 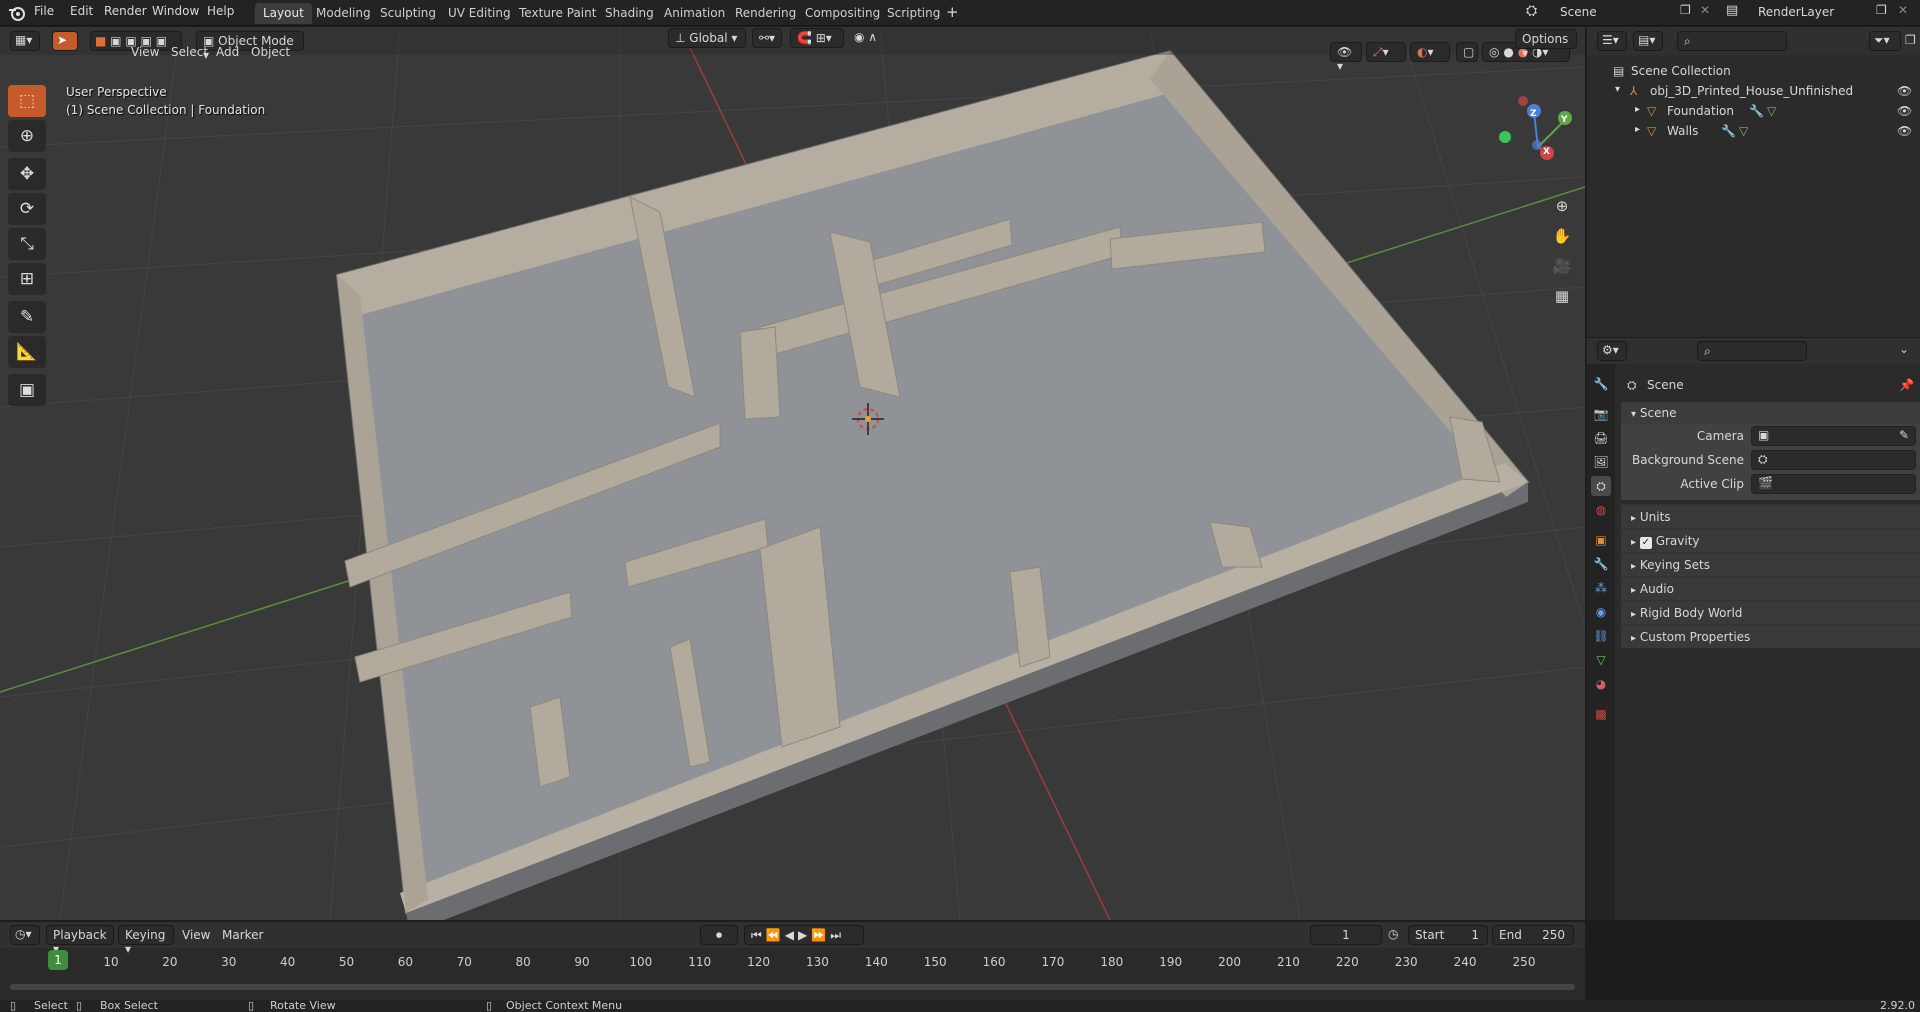 I want to click on modifier-wrench-icon: 🔧, so click(x=1728, y=131).